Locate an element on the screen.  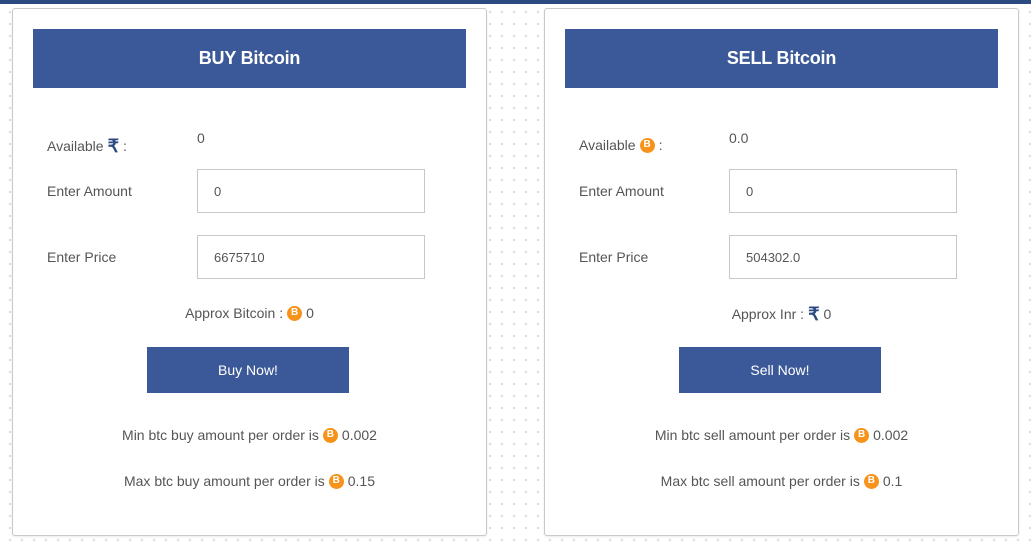
buy-price-label: Enter Price is located at coordinates (82, 257).